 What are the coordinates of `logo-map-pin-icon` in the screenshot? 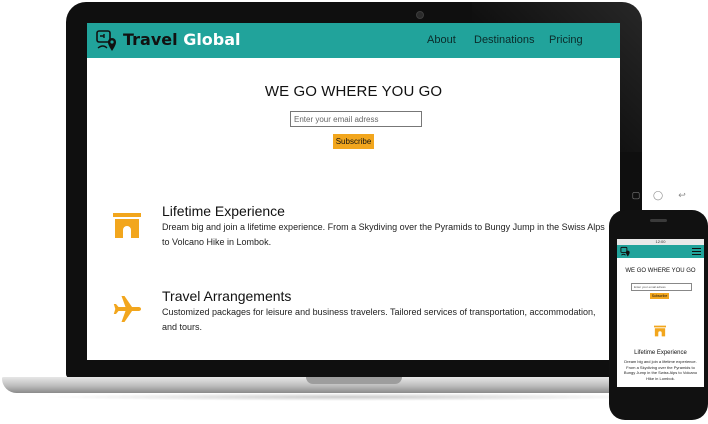 It's located at (107, 40).